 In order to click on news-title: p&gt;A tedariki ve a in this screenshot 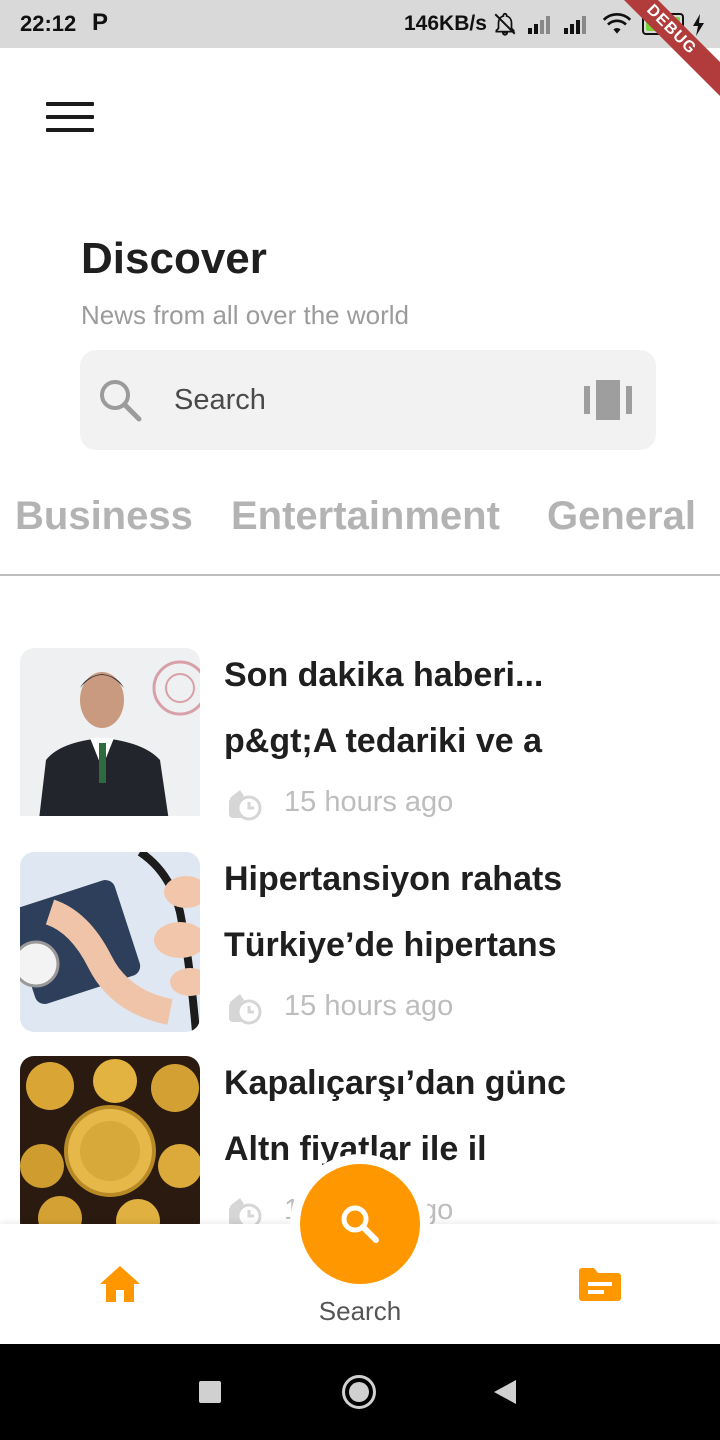, I will do `click(383, 741)`.